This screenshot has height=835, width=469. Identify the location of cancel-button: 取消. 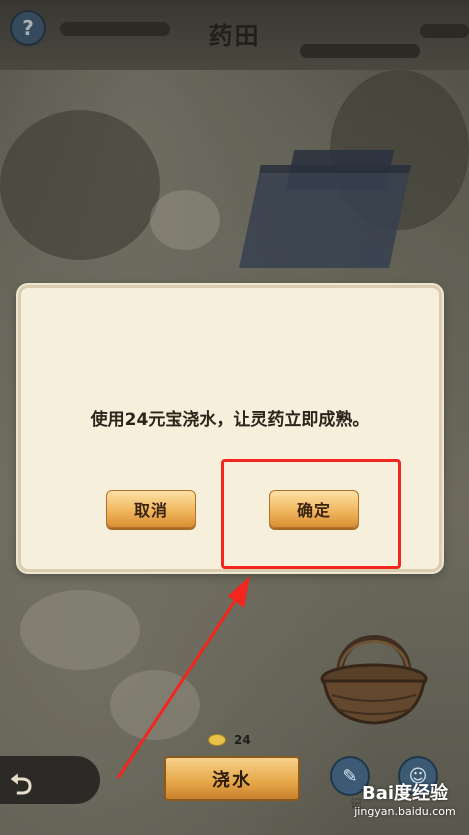
(151, 509).